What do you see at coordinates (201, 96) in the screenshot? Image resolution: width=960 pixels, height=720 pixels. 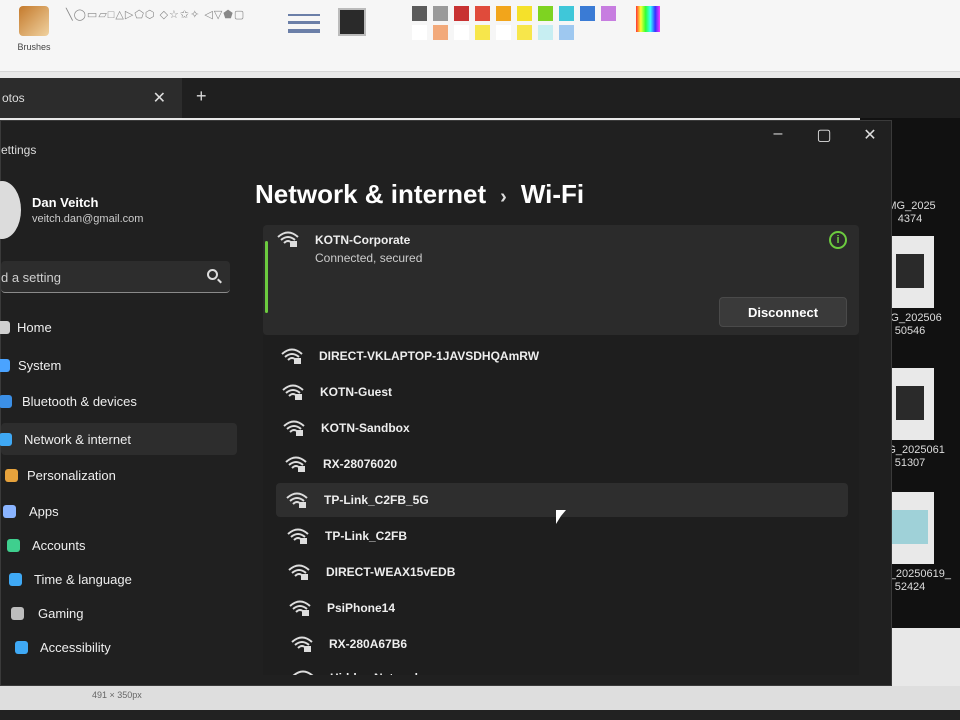 I see `new-tab-icon: +` at bounding box center [201, 96].